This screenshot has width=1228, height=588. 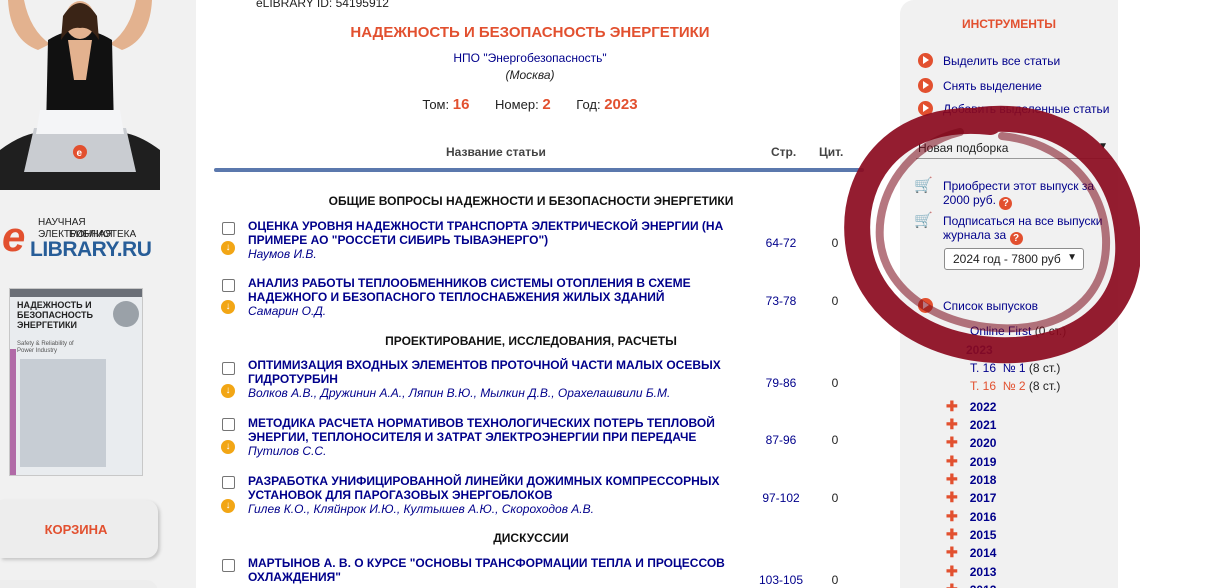 What do you see at coordinates (963, 148) in the screenshot?
I see `collection-select-value: Новая подборка` at bounding box center [963, 148].